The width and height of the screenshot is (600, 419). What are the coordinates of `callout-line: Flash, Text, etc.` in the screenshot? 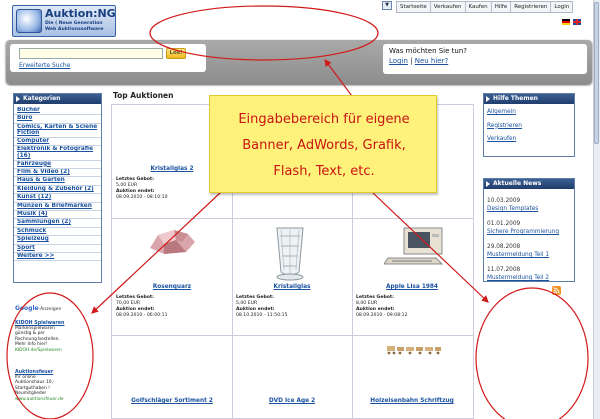 It's located at (324, 171).